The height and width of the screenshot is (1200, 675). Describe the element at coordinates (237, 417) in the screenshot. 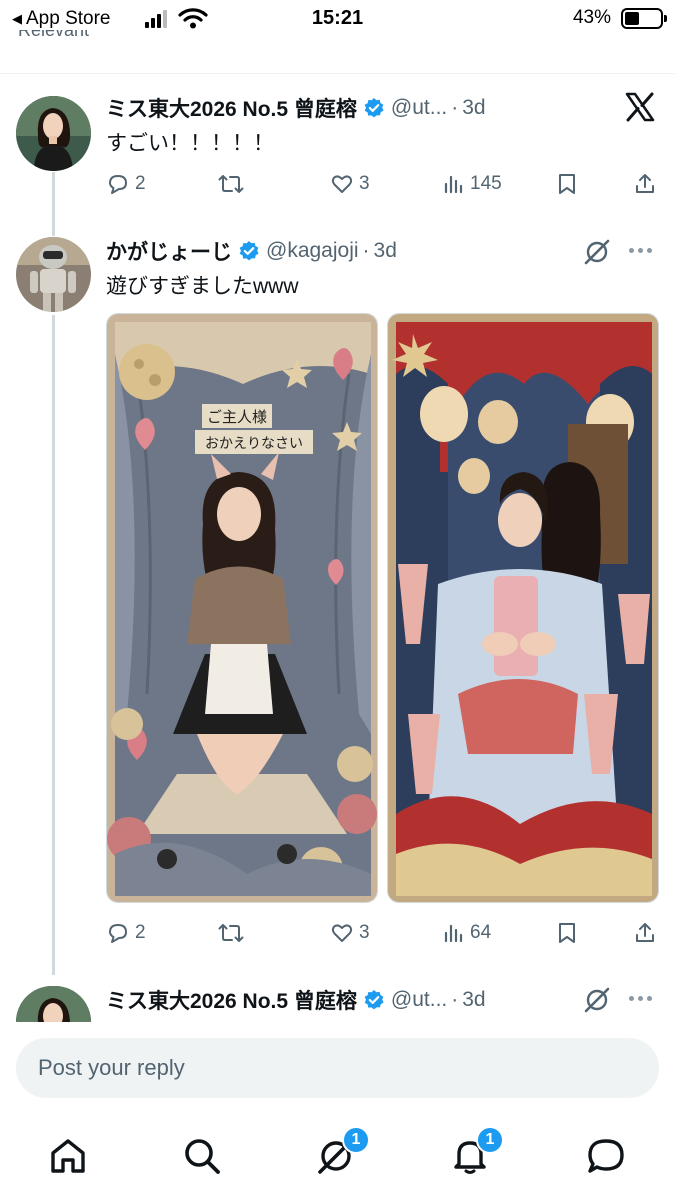

I see `sign-line-1: ご主人様` at that location.